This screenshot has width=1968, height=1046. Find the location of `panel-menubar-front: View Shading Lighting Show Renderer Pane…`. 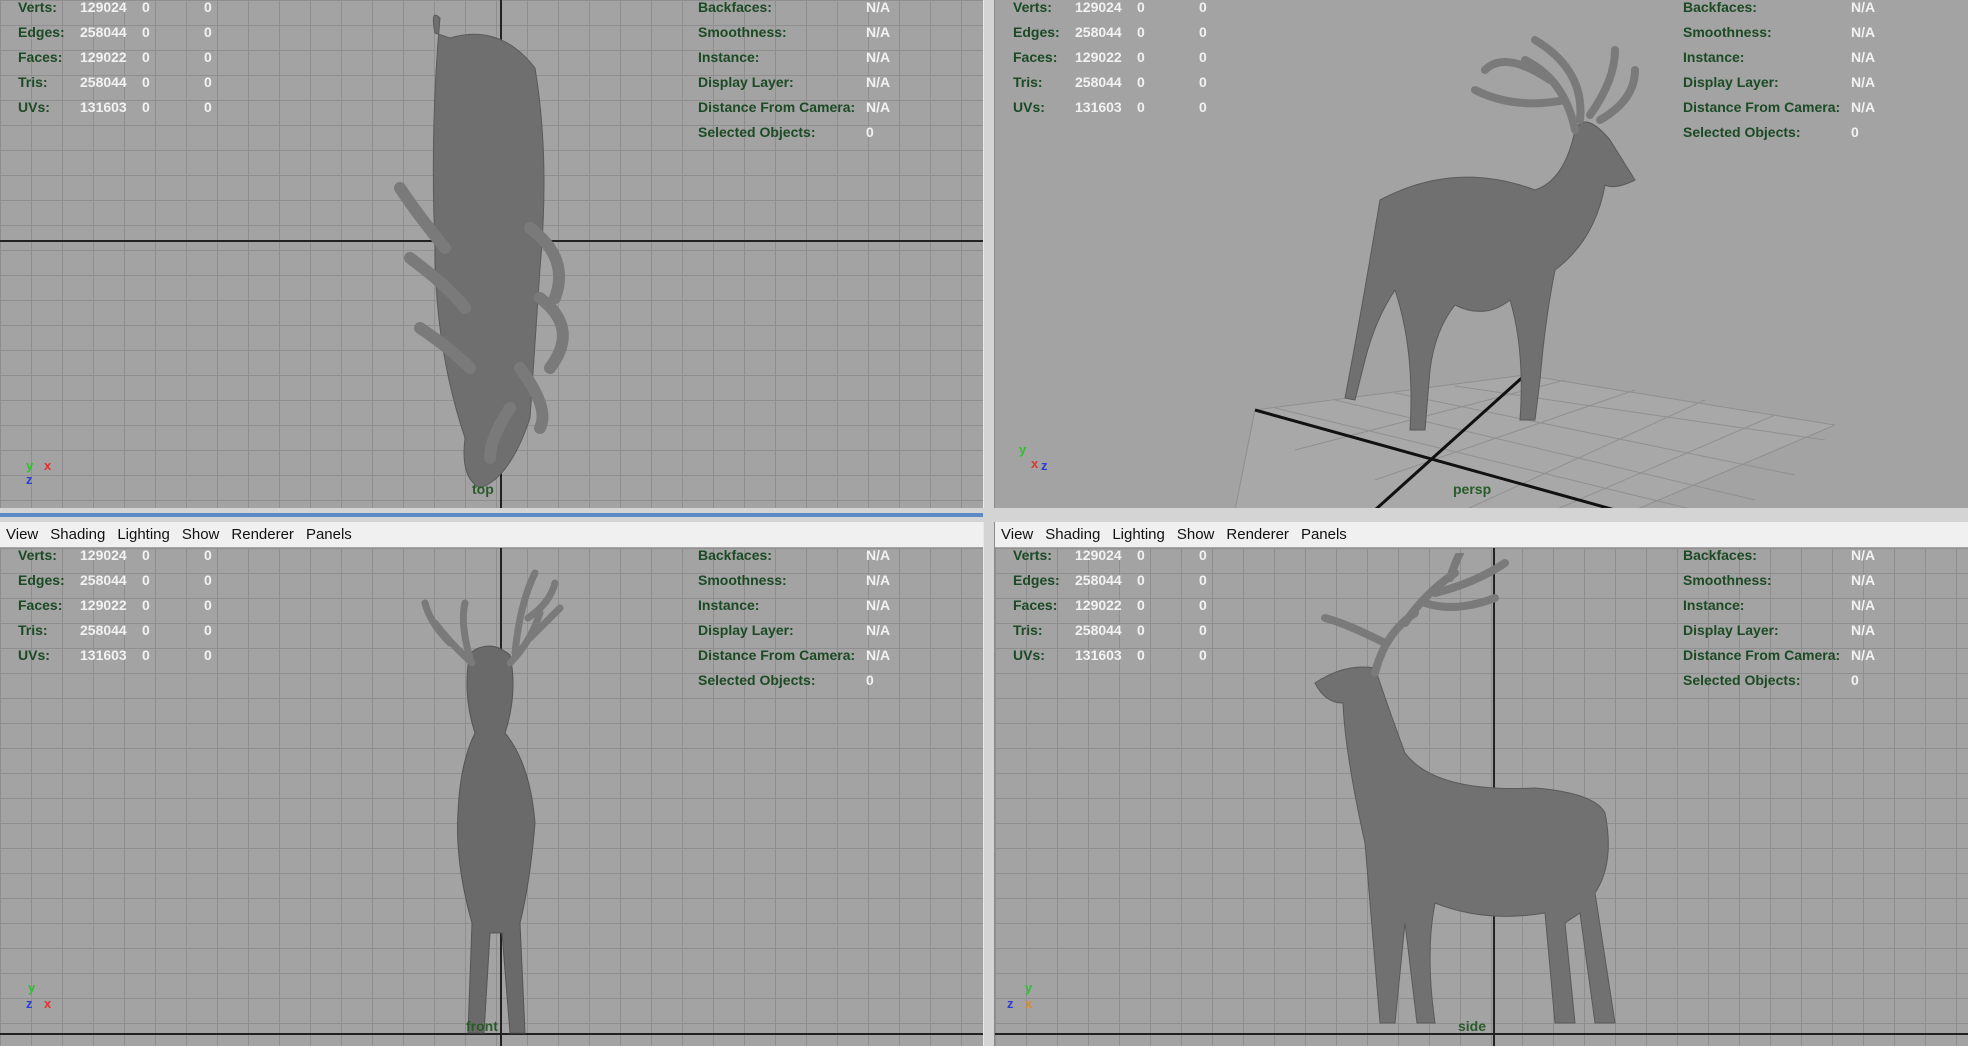

panel-menubar-front: View Shading Lighting Show Renderer Pane… is located at coordinates (491, 535).